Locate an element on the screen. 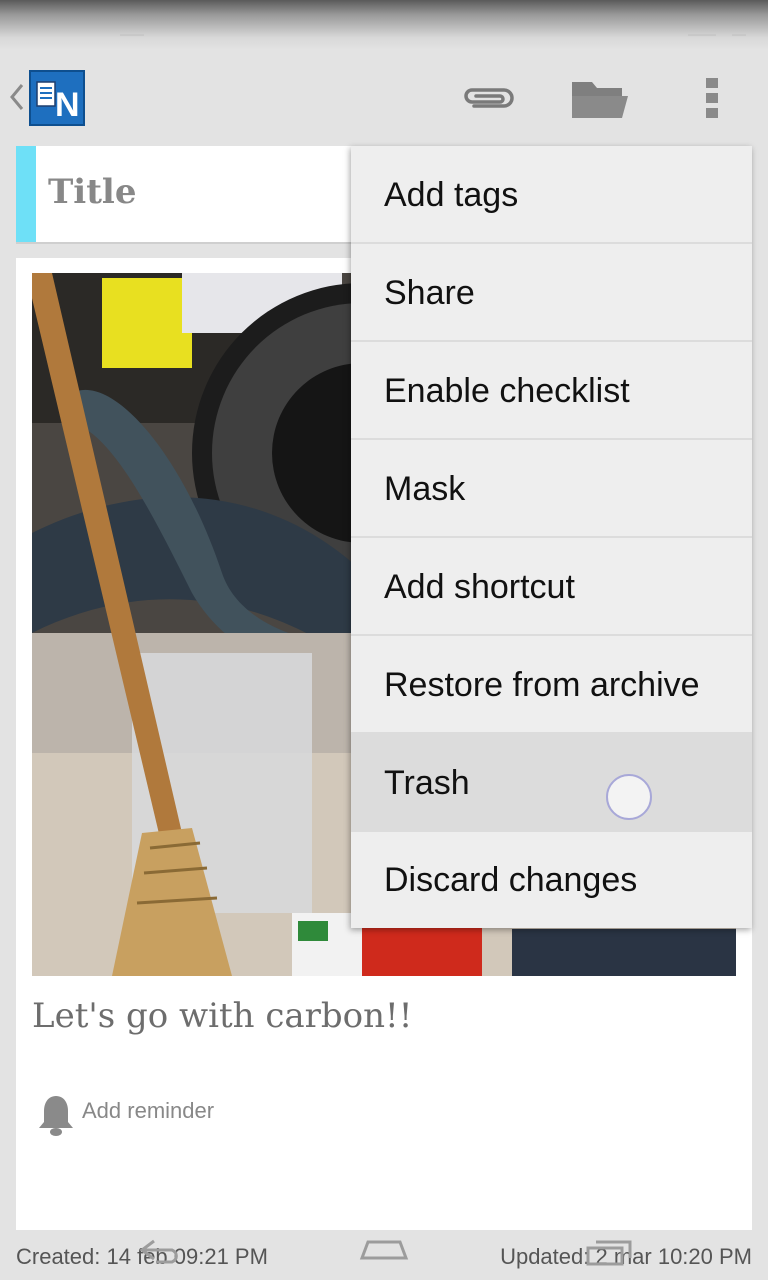 This screenshot has width=768, height=1280. menu-item-label: Discard changes is located at coordinates (511, 880).